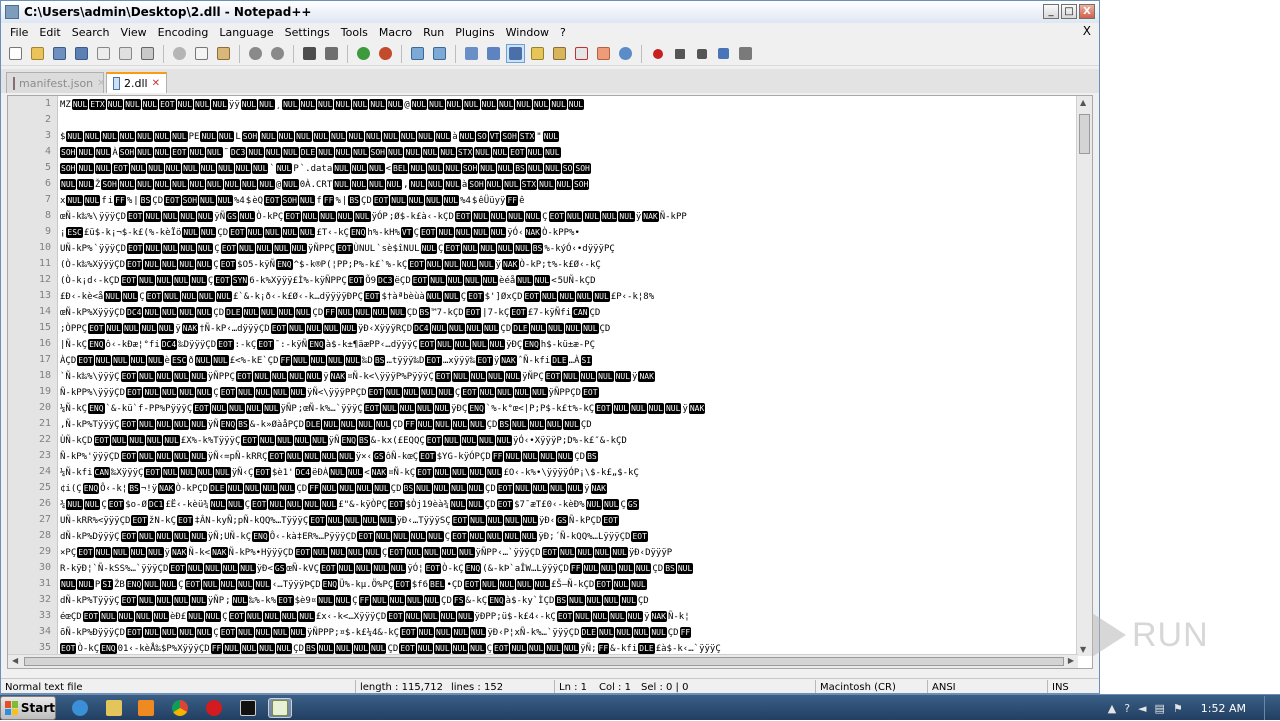 The image size is (1280, 721). I want to click on zoom-in-button, so click(363, 53).